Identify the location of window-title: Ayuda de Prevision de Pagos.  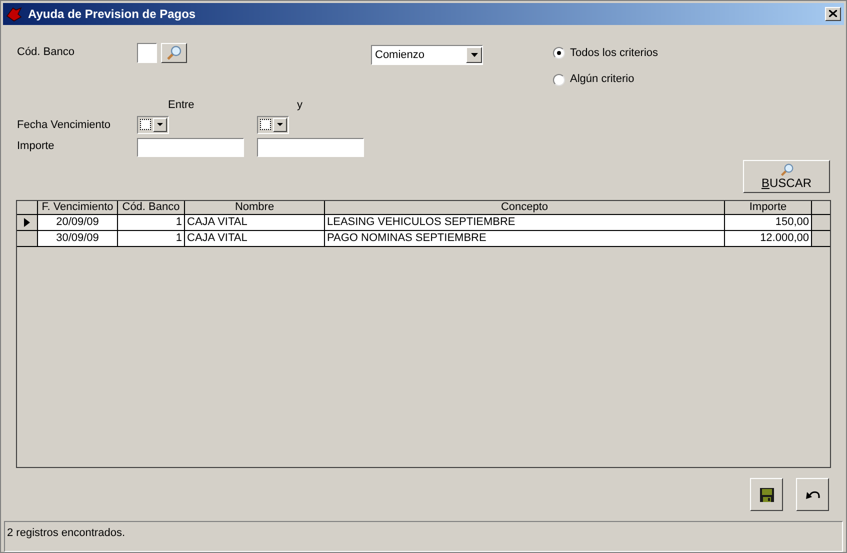
(112, 14).